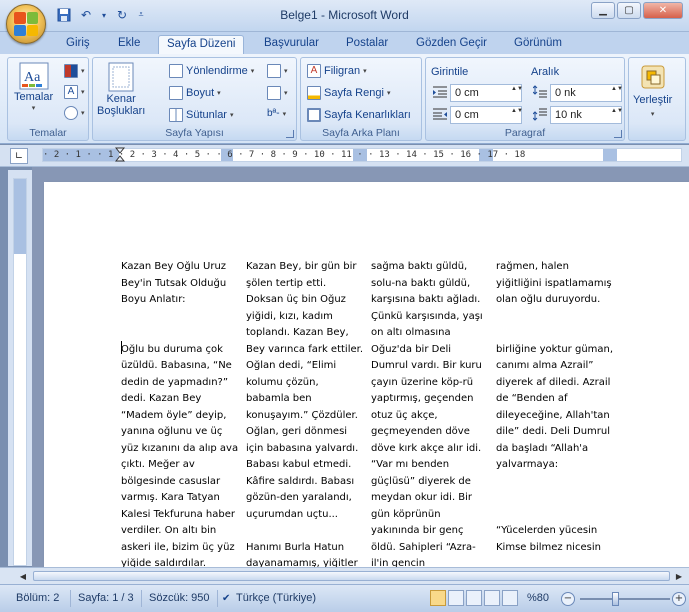 This screenshot has height=612, width=689. What do you see at coordinates (568, 599) in the screenshot?
I see `zoom-out-icon: −` at bounding box center [568, 599].